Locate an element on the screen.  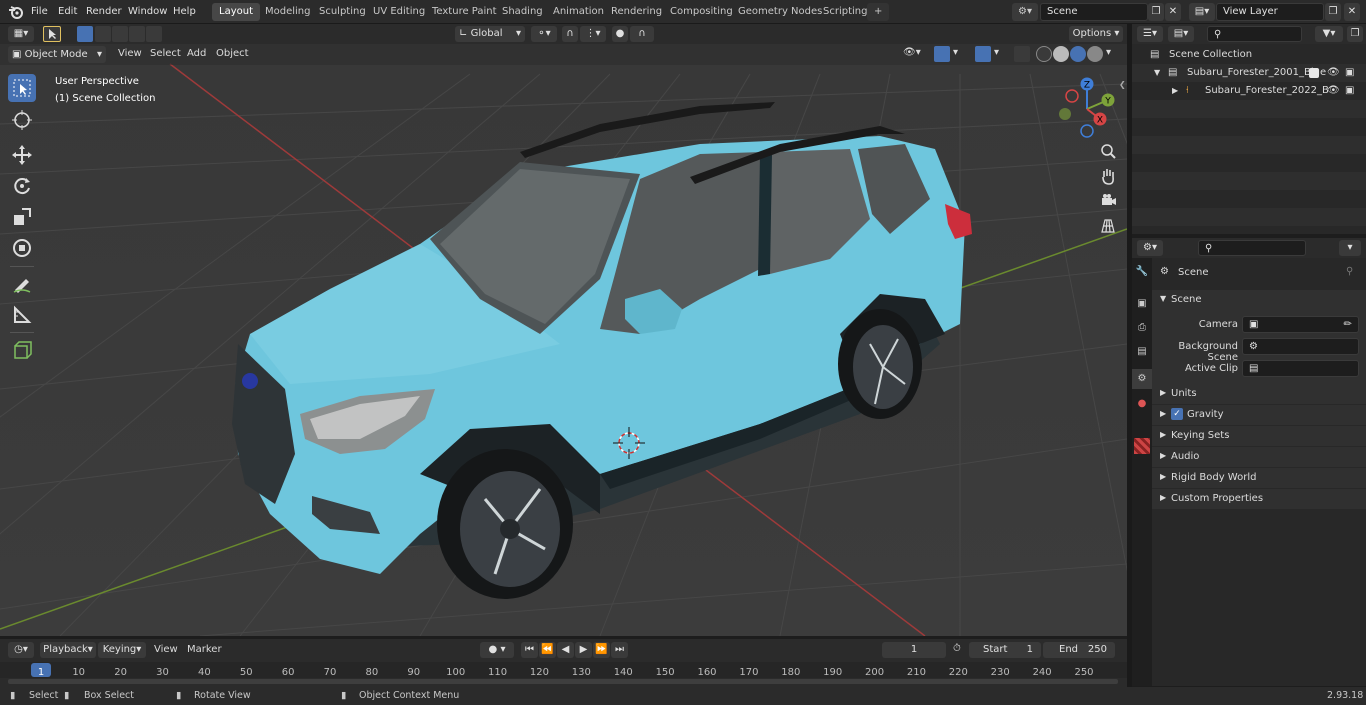
camera-view-icon is located at coordinates (1108, 201).